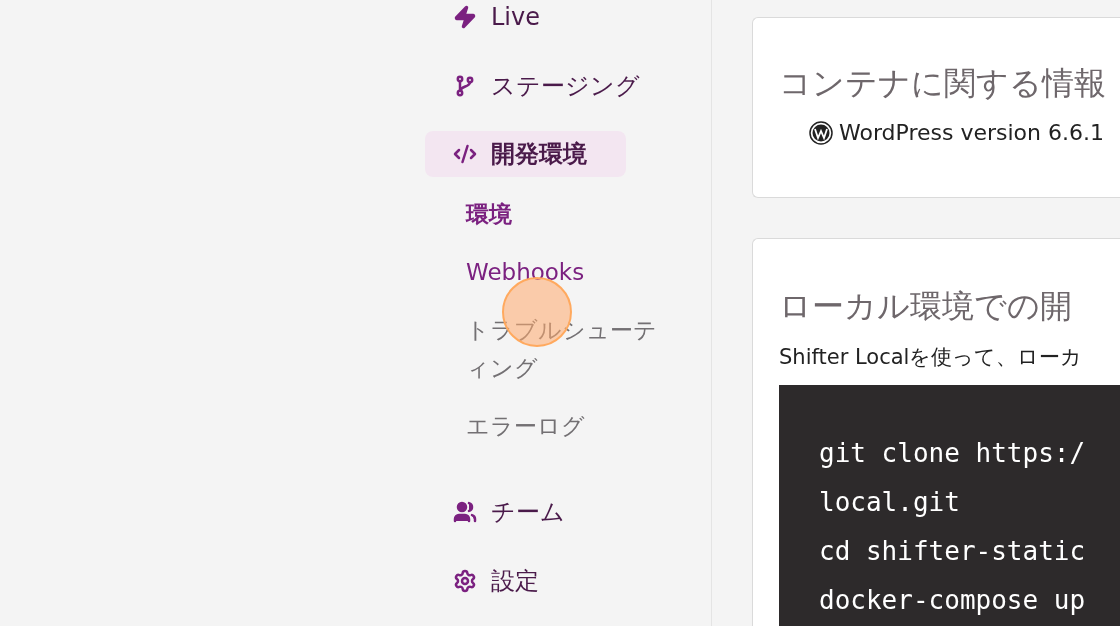  I want to click on card-title: ローカル環境での開, so click(926, 306).